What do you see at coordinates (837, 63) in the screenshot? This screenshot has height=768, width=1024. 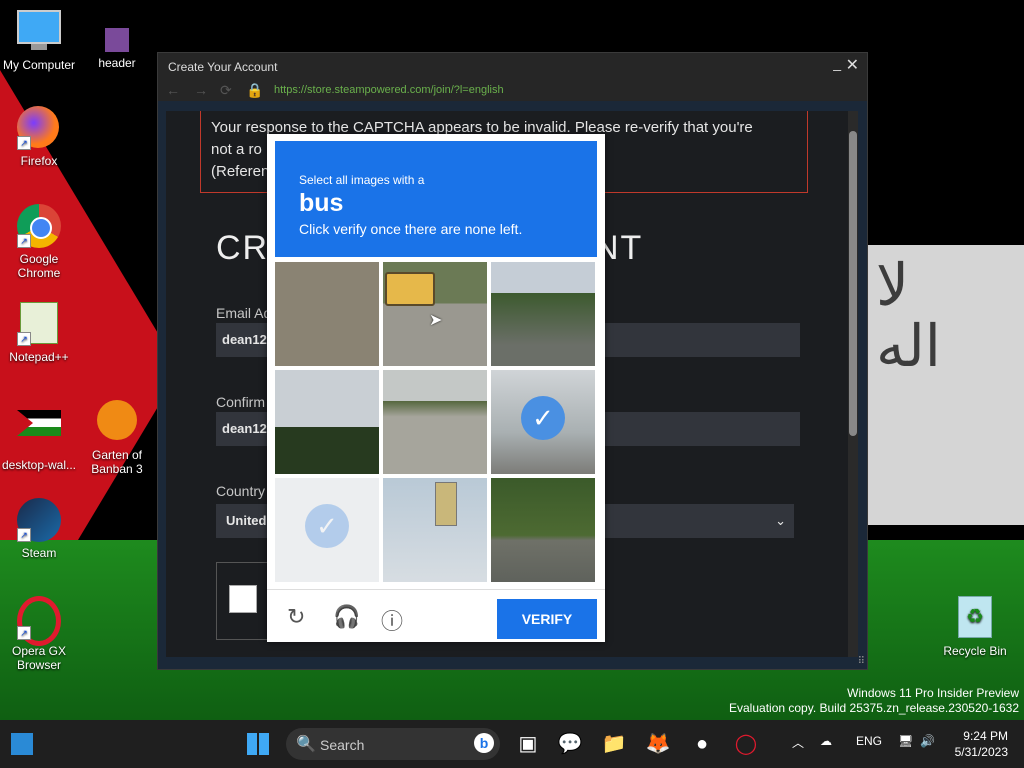 I see `minimize-button: _` at bounding box center [837, 63].